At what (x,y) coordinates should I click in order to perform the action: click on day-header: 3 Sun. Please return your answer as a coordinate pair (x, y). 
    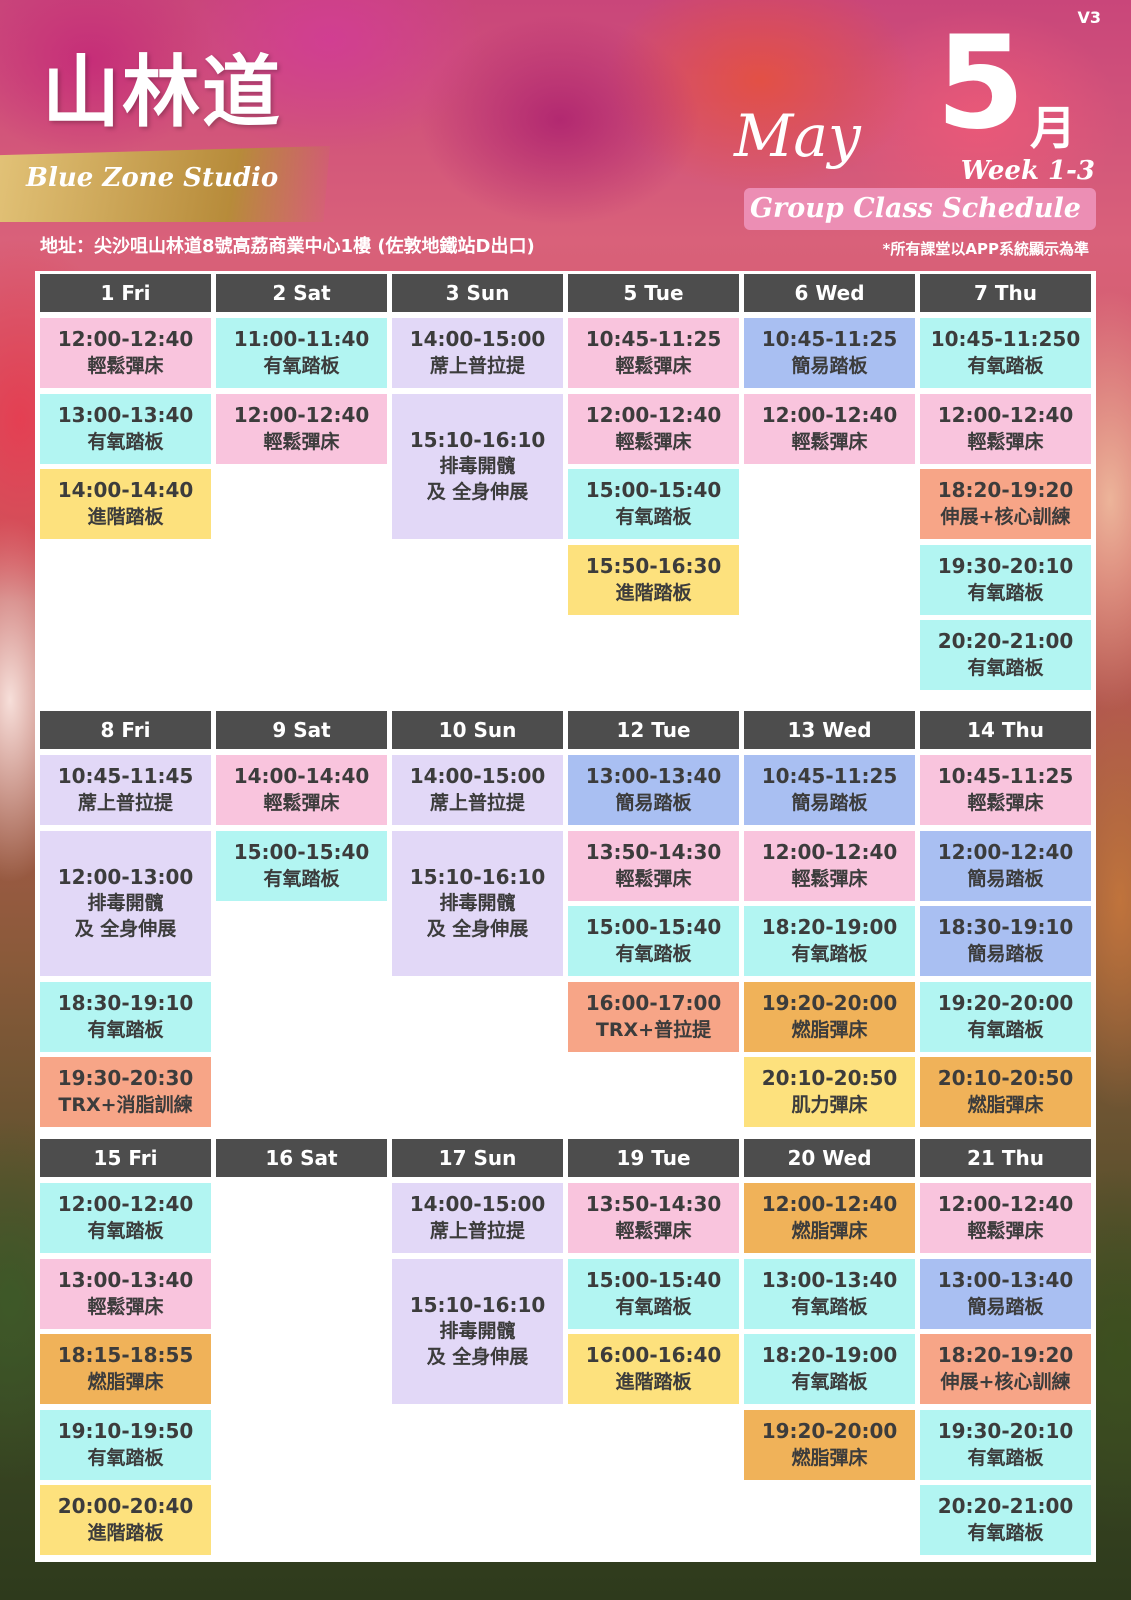
    Looking at the image, I should click on (477, 293).